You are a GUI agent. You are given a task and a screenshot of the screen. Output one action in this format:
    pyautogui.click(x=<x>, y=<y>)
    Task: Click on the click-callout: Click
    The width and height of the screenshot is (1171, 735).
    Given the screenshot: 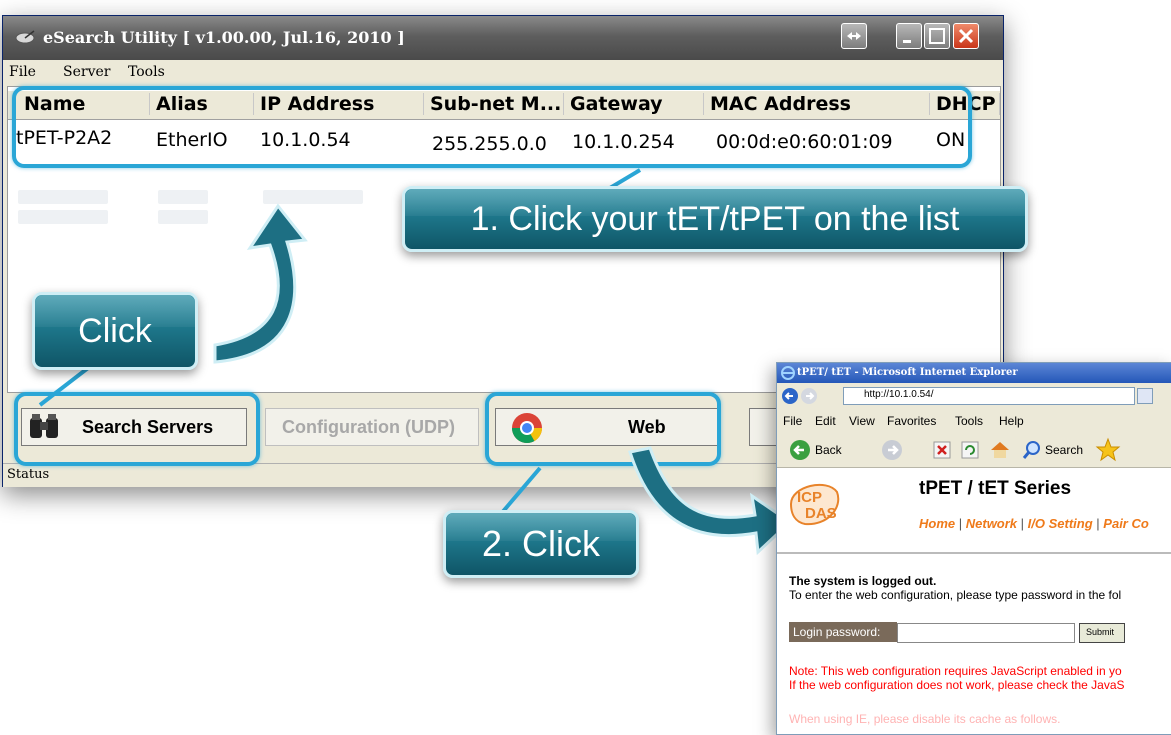 What is the action you would take?
    pyautogui.click(x=115, y=331)
    